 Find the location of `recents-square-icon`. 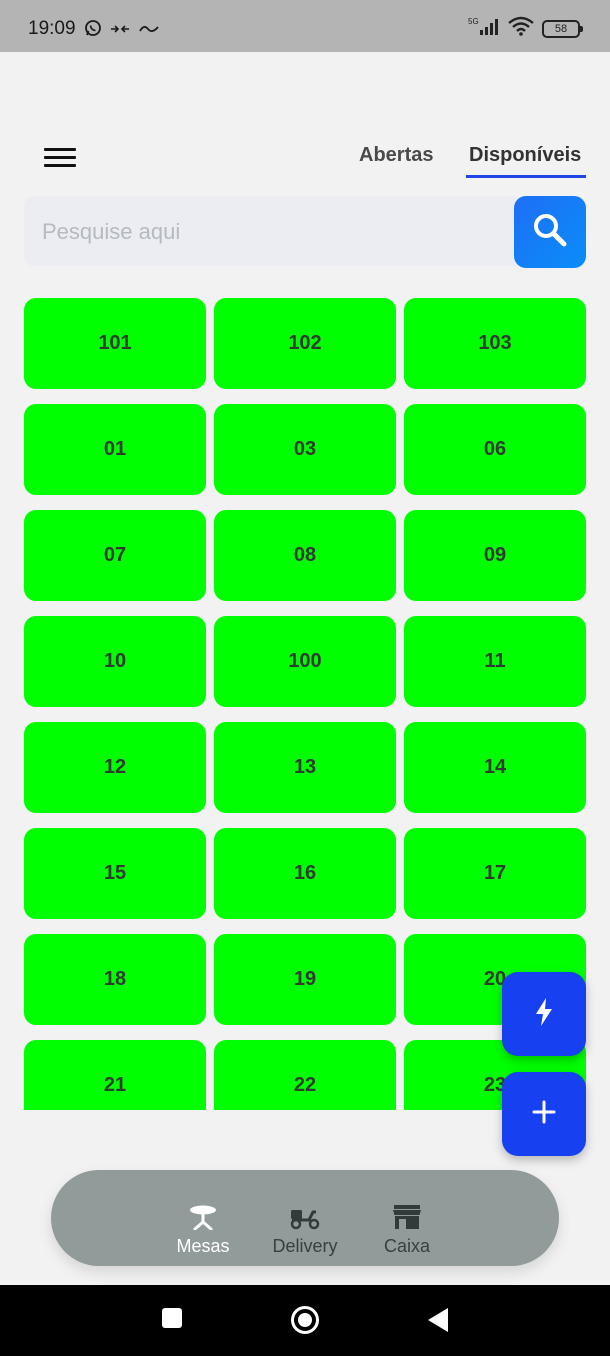

recents-square-icon is located at coordinates (172, 1320).